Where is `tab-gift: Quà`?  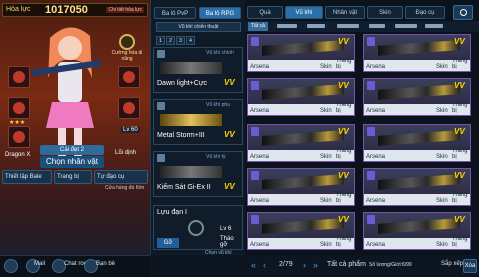 tab-gift: Quà is located at coordinates (265, 12).